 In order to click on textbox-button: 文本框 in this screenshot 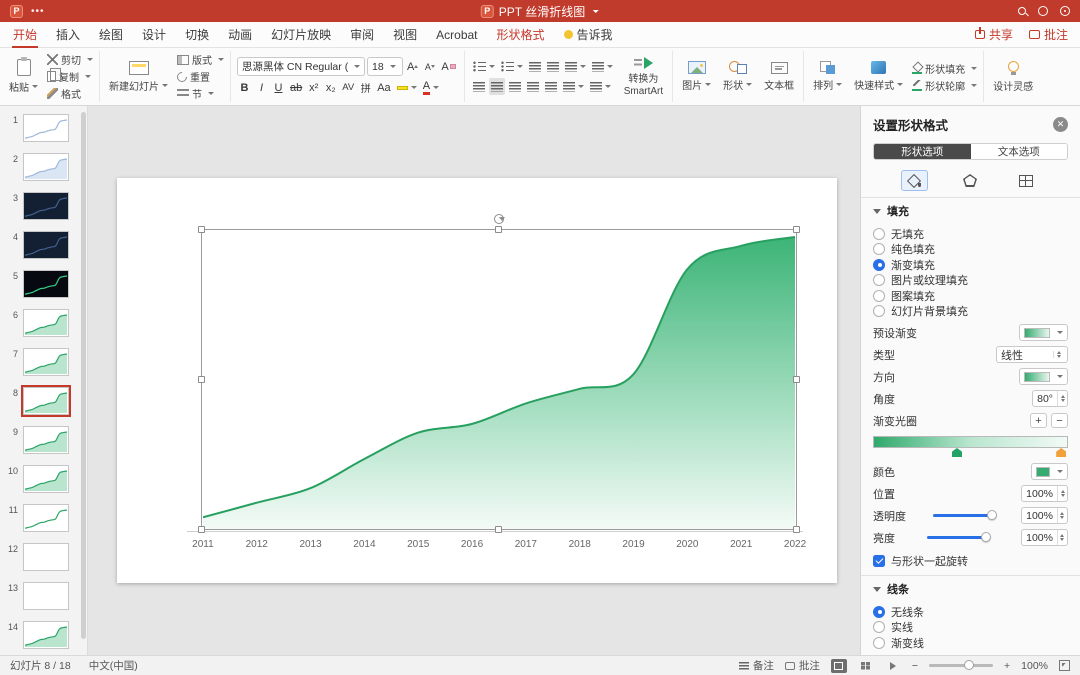, I will do `click(779, 77)`.